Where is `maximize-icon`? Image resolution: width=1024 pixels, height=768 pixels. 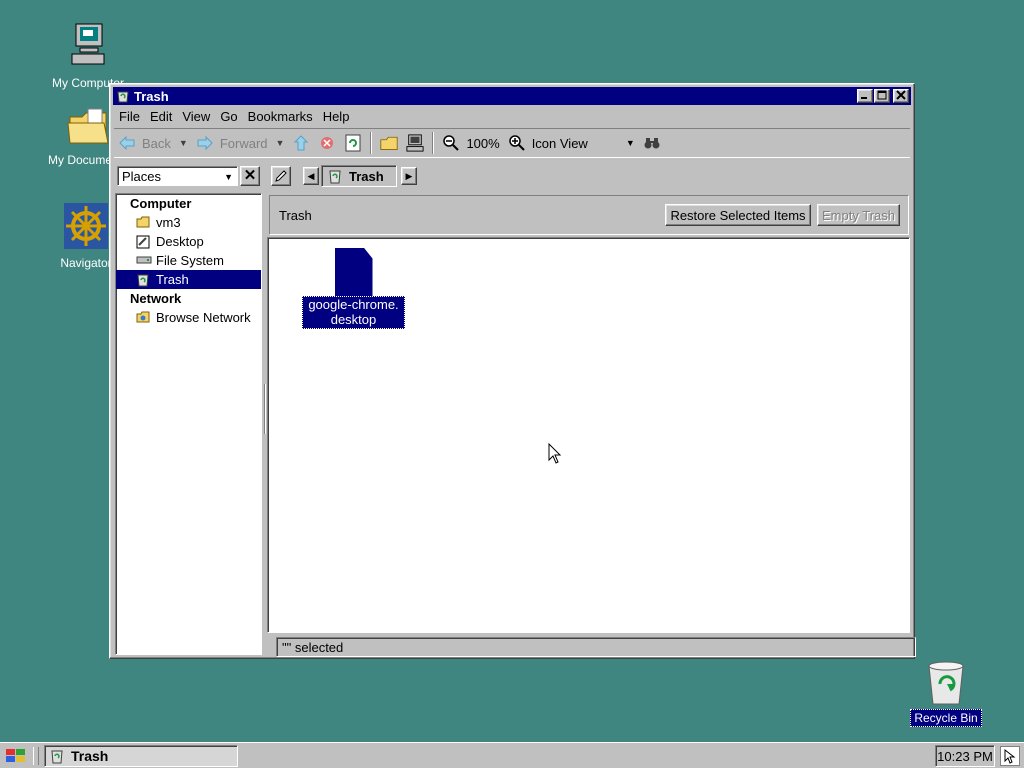 maximize-icon is located at coordinates (882, 95).